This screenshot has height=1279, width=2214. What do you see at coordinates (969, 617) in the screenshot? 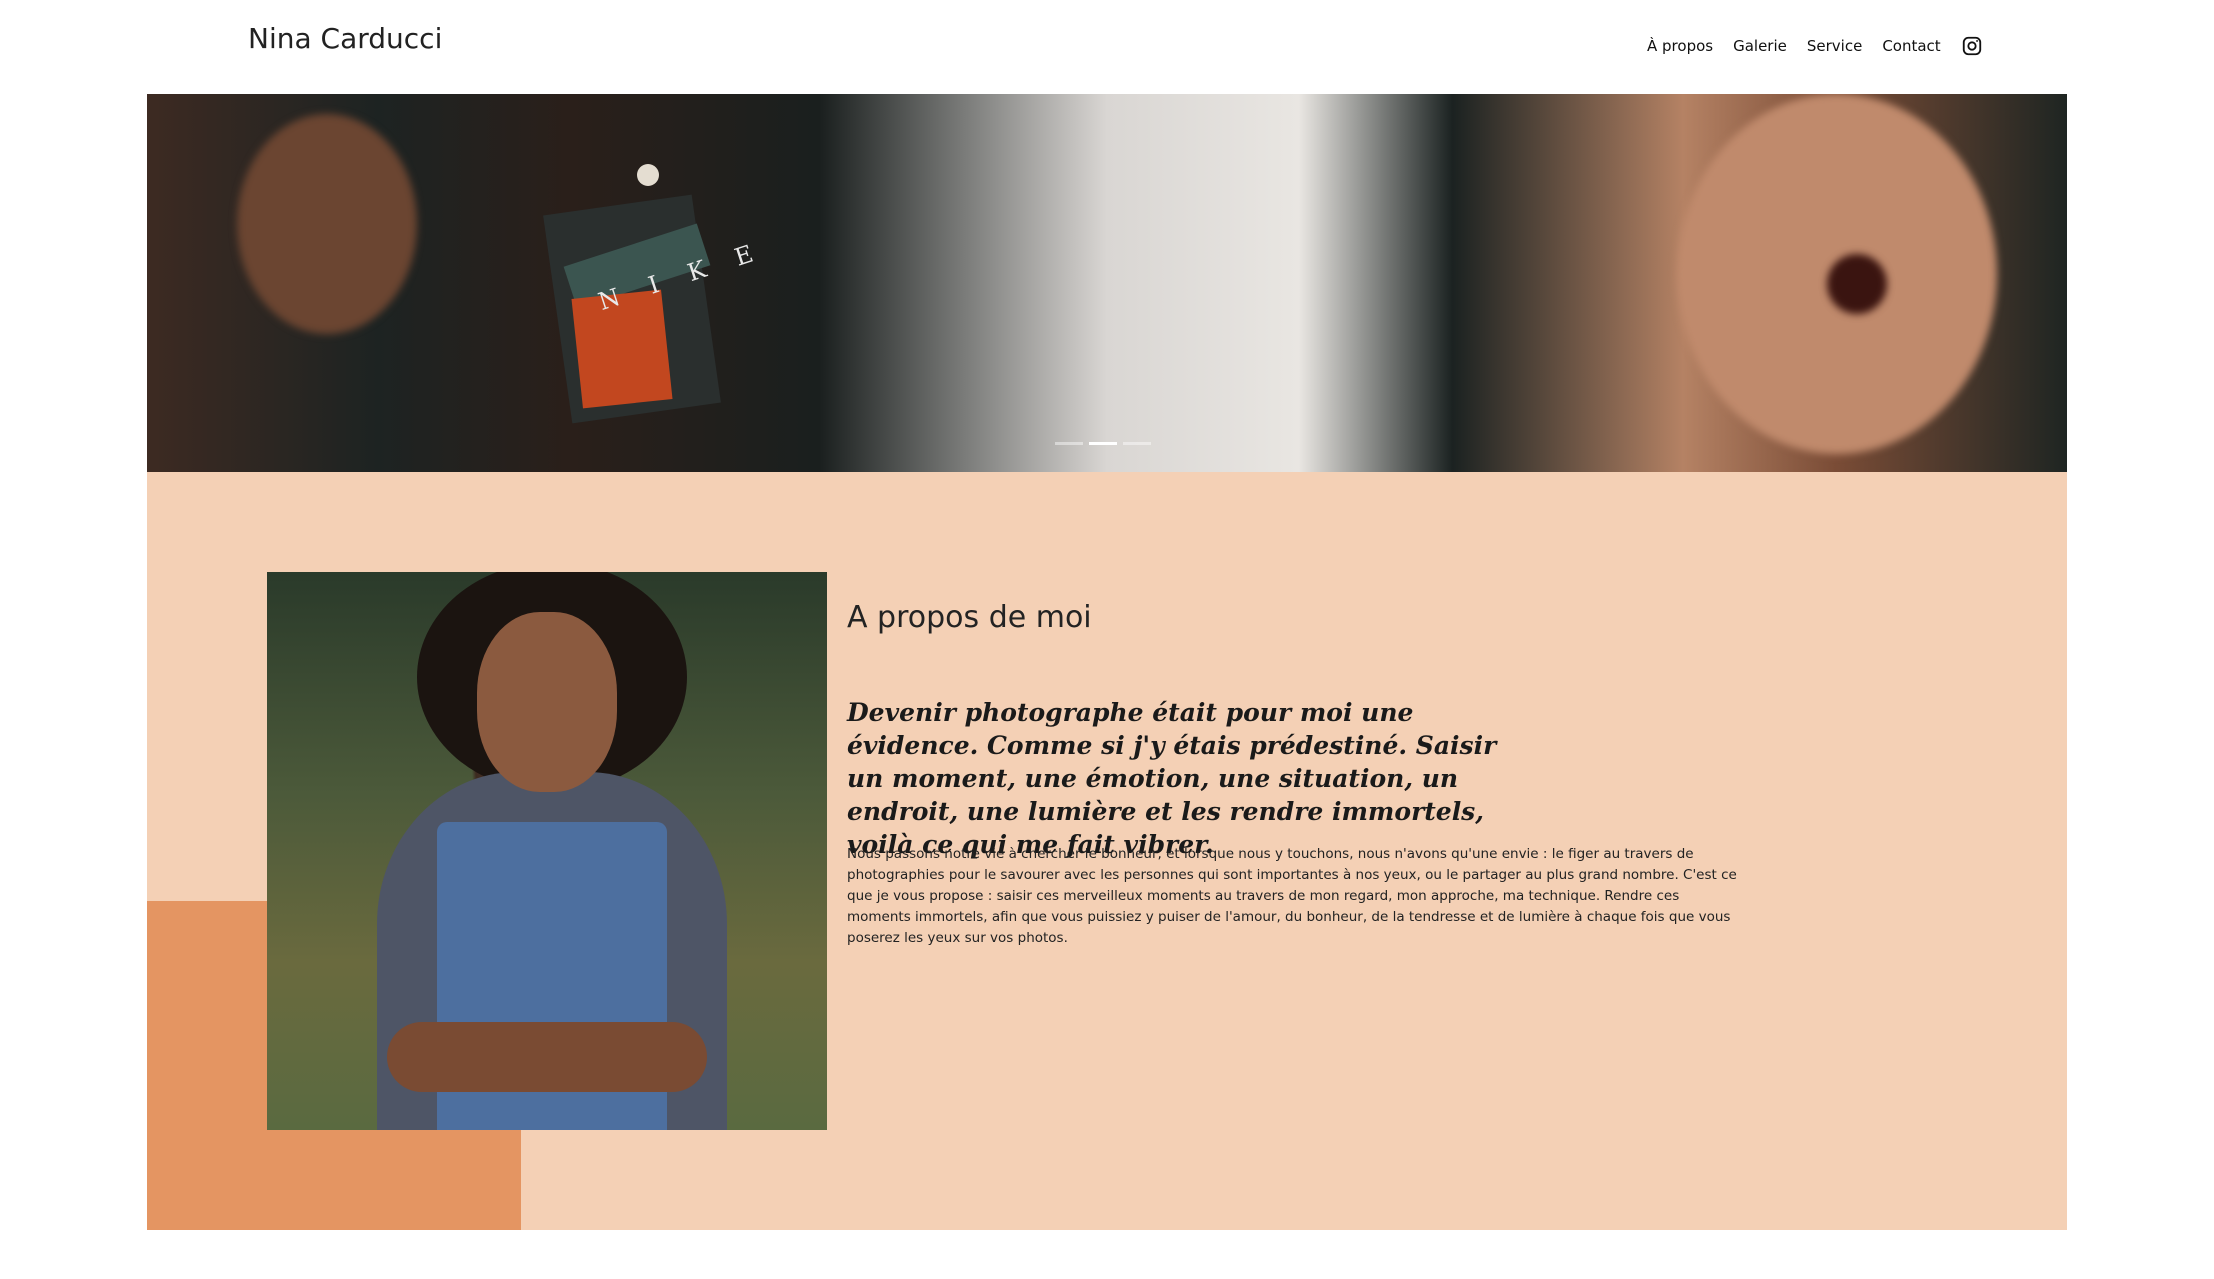
I see `about-title: A propos de moi` at bounding box center [969, 617].